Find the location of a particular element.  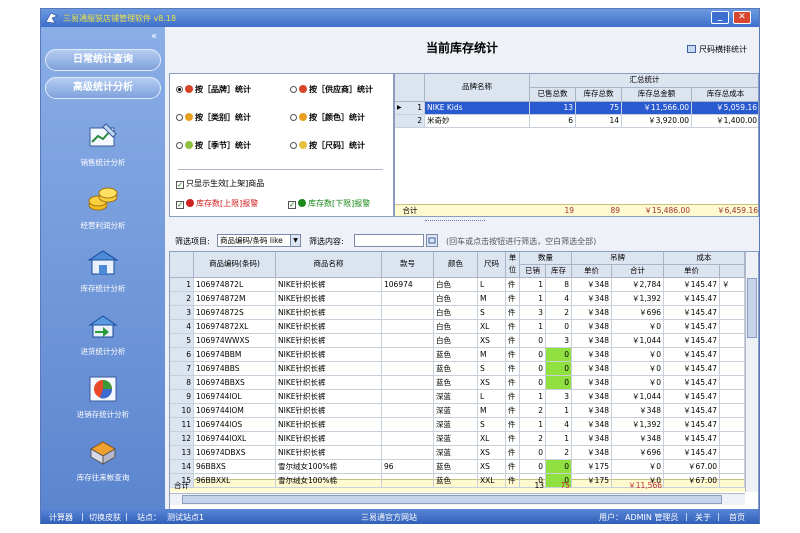

grid-header-name: 商品名称 is located at coordinates (329, 265).